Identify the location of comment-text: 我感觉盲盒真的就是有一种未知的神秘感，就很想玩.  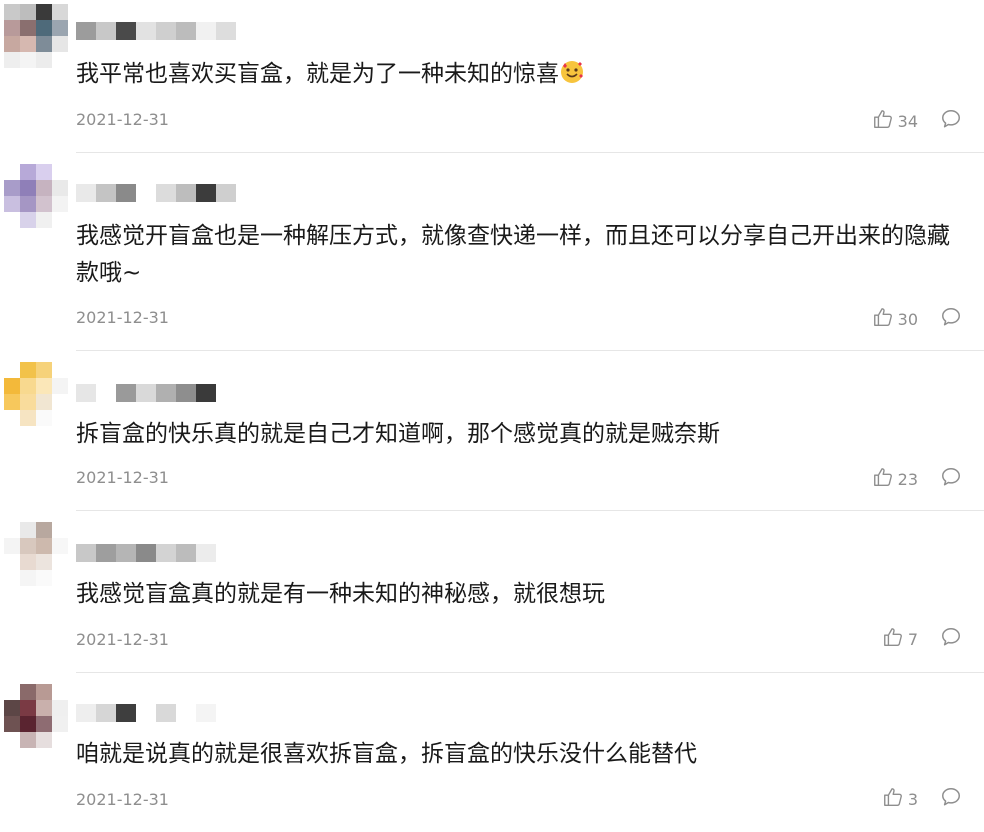
(340, 594).